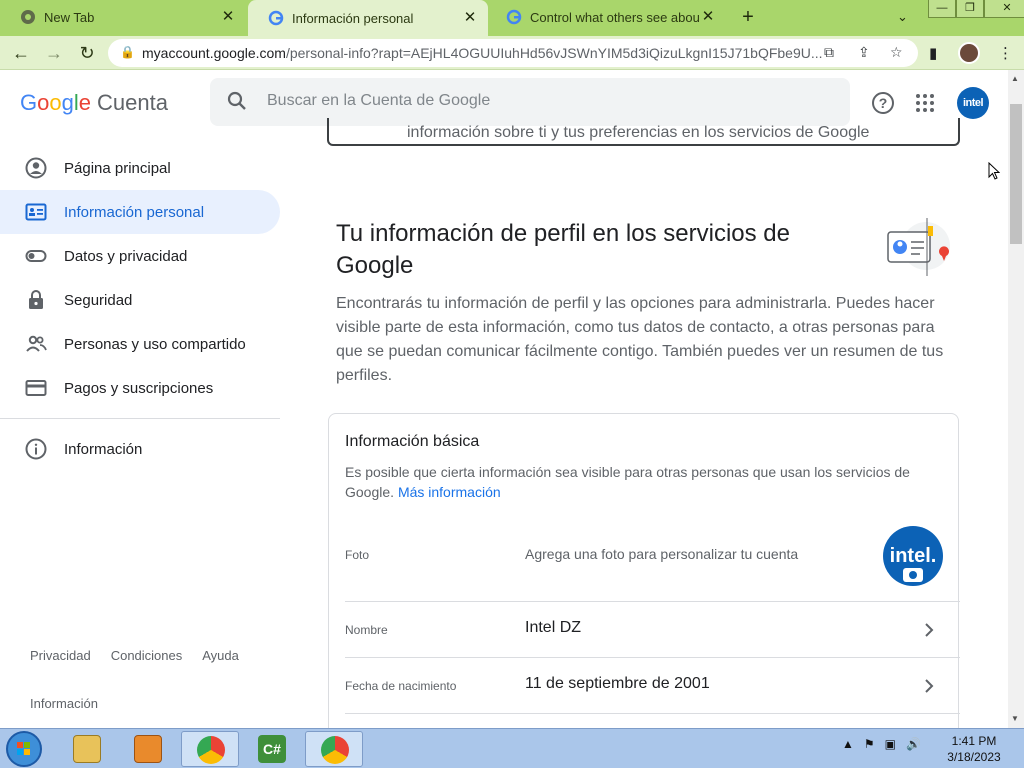 The image size is (1024, 768). I want to click on google-apps-icon, so click(925, 103).